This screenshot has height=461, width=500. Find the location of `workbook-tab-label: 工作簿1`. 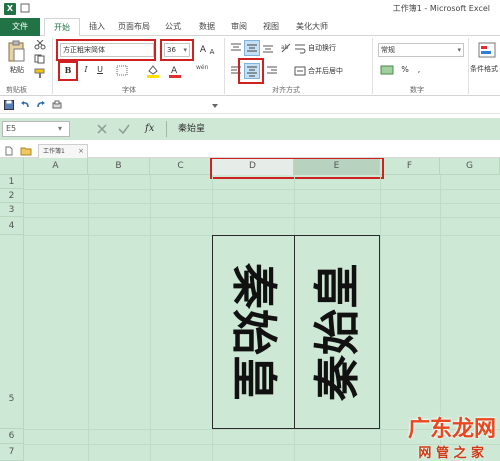

workbook-tab-label: 工作簿1 is located at coordinates (54, 151).